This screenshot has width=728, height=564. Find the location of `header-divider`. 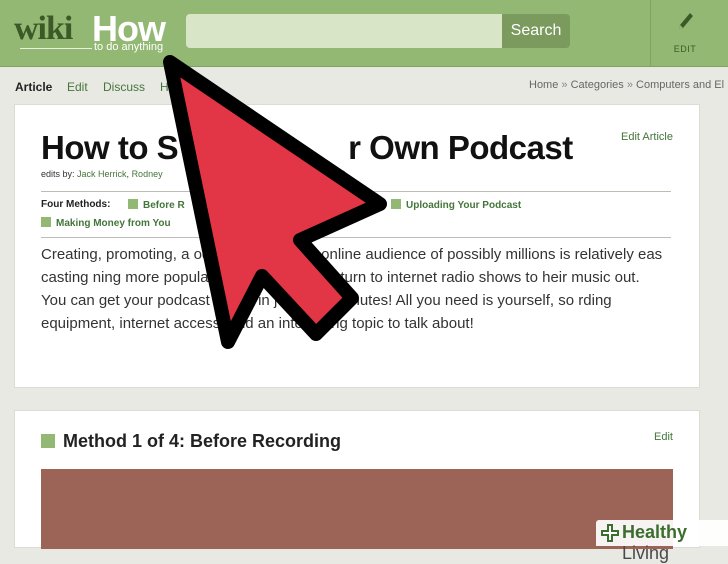

header-divider is located at coordinates (650, 33).